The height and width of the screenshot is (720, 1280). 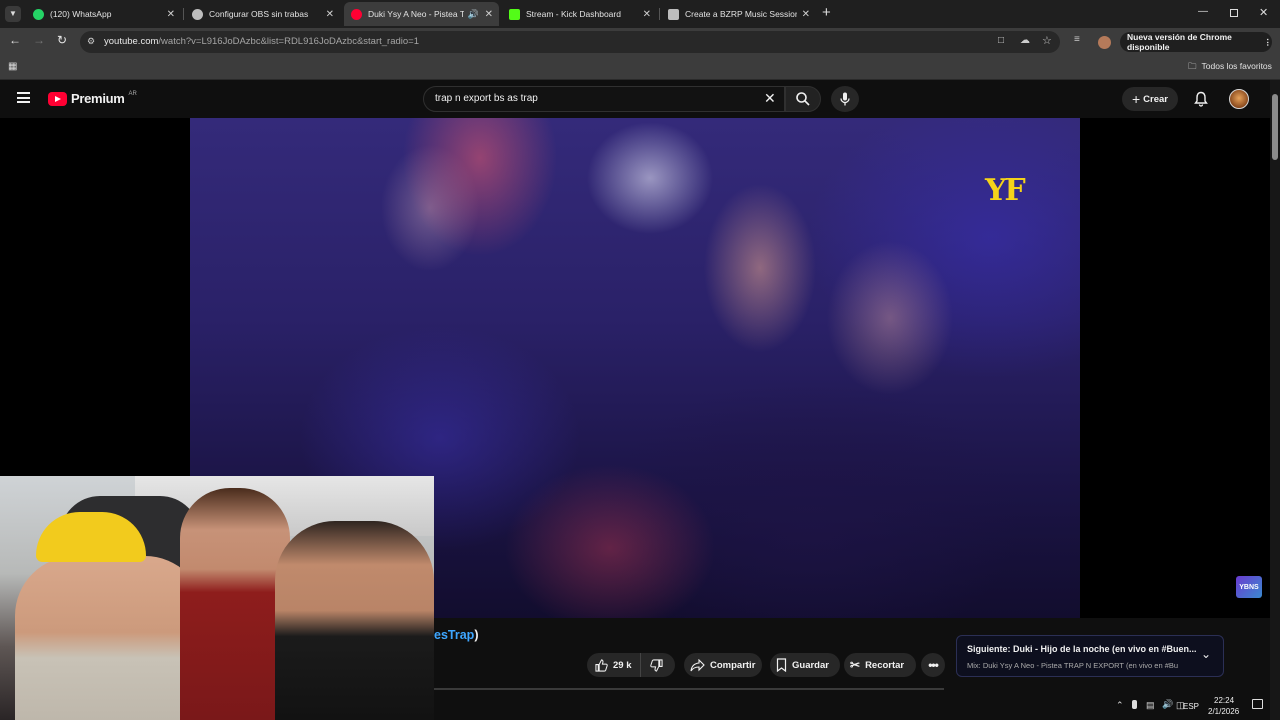 I want to click on clock-time: 22:24, so click(x=1224, y=700).